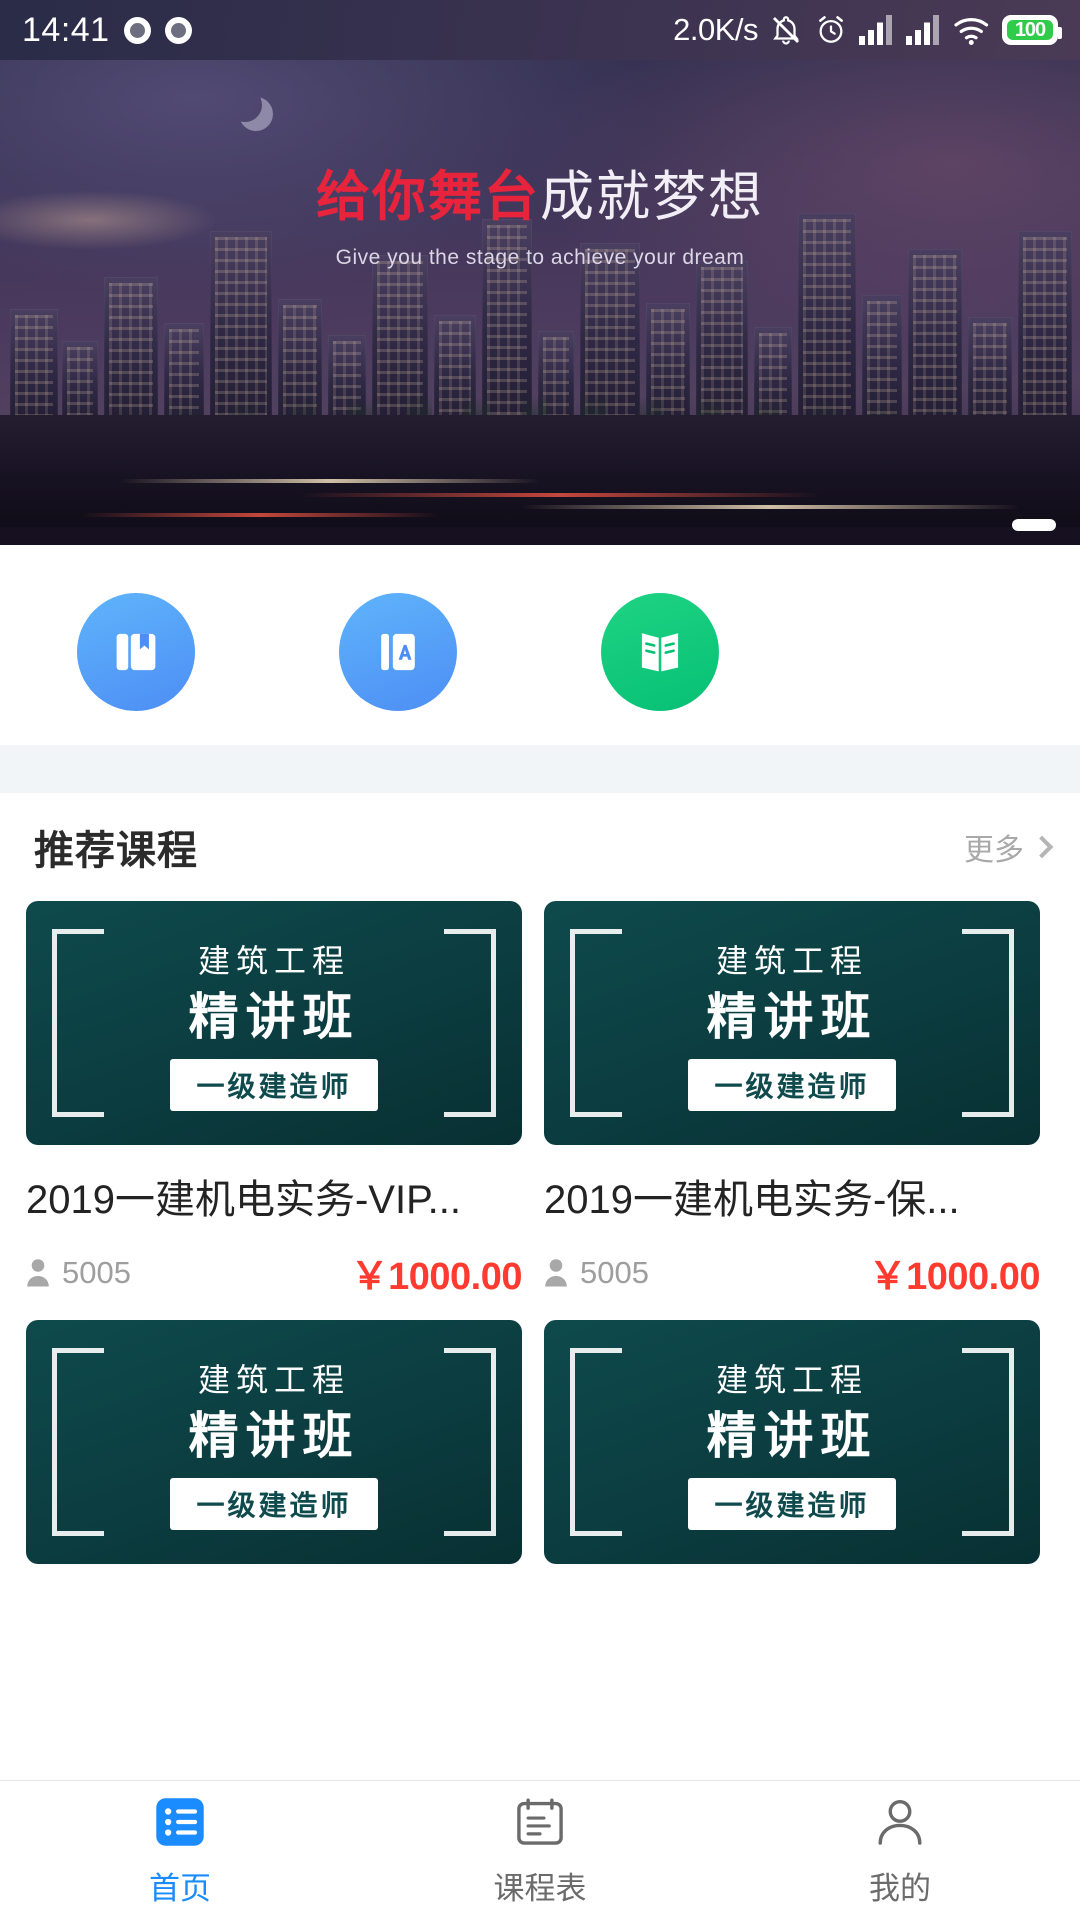 This screenshot has width=1080, height=1920. Describe the element at coordinates (540, 480) in the screenshot. I see `road-ground` at that location.